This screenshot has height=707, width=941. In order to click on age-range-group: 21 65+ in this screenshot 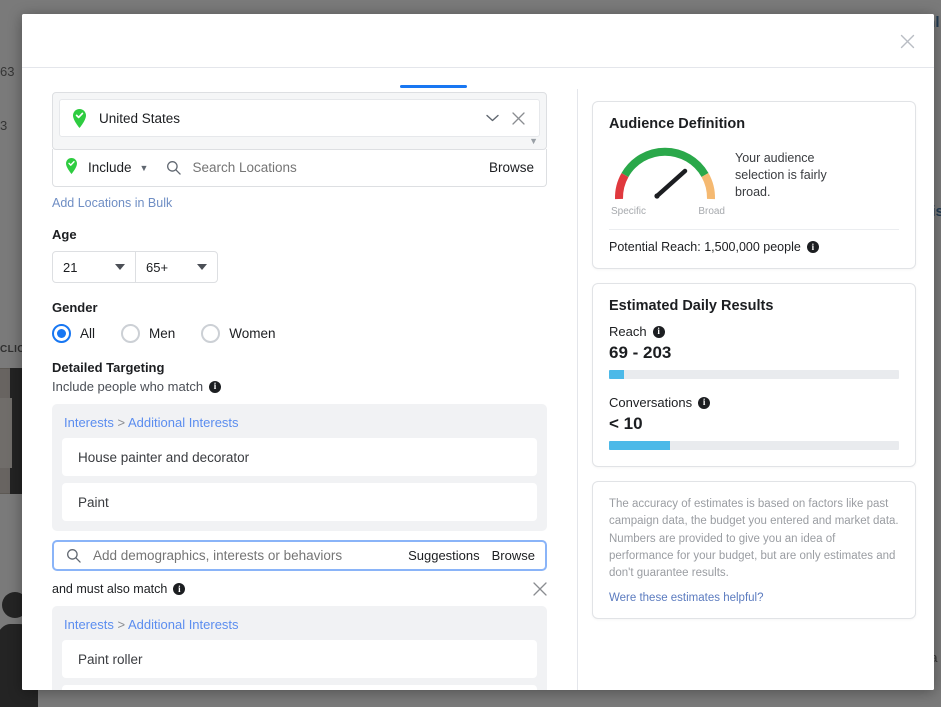, I will do `click(135, 267)`.